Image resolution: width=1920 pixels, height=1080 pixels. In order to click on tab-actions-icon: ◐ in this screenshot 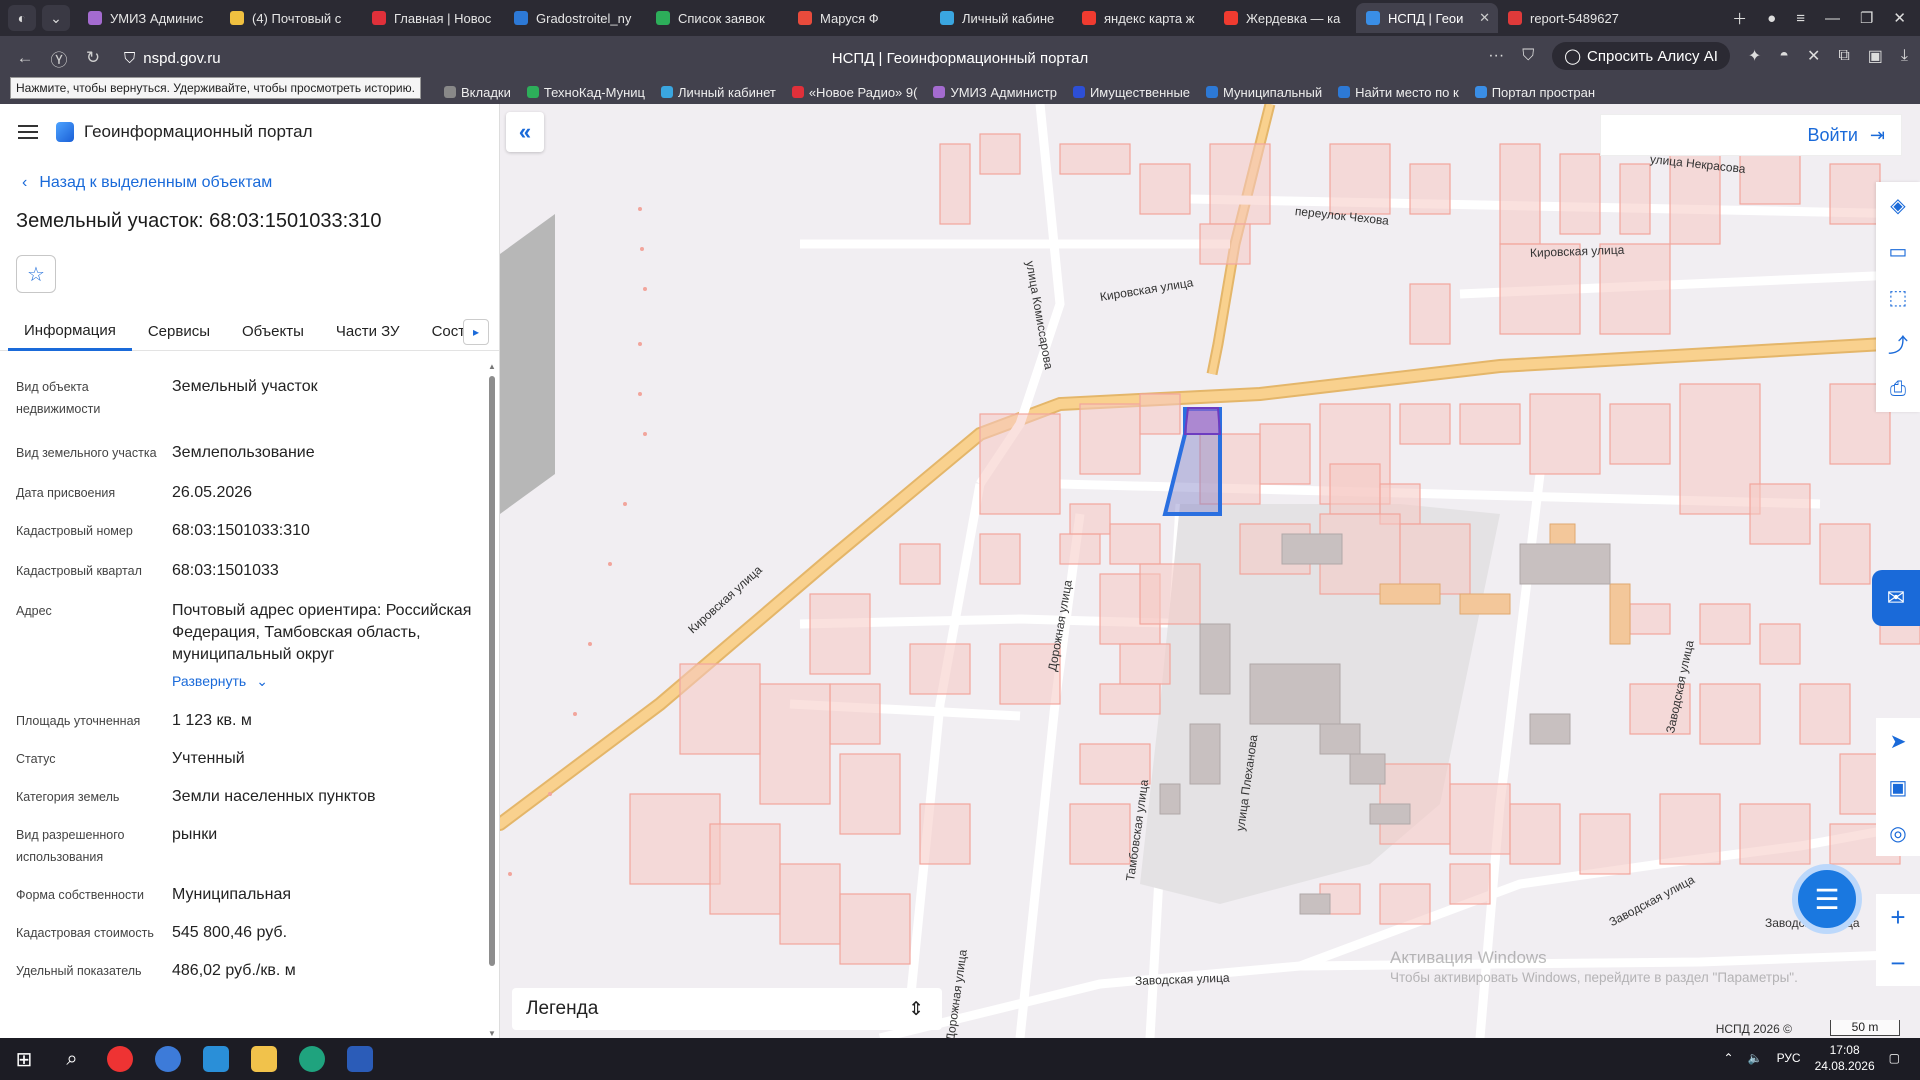, I will do `click(22, 18)`.